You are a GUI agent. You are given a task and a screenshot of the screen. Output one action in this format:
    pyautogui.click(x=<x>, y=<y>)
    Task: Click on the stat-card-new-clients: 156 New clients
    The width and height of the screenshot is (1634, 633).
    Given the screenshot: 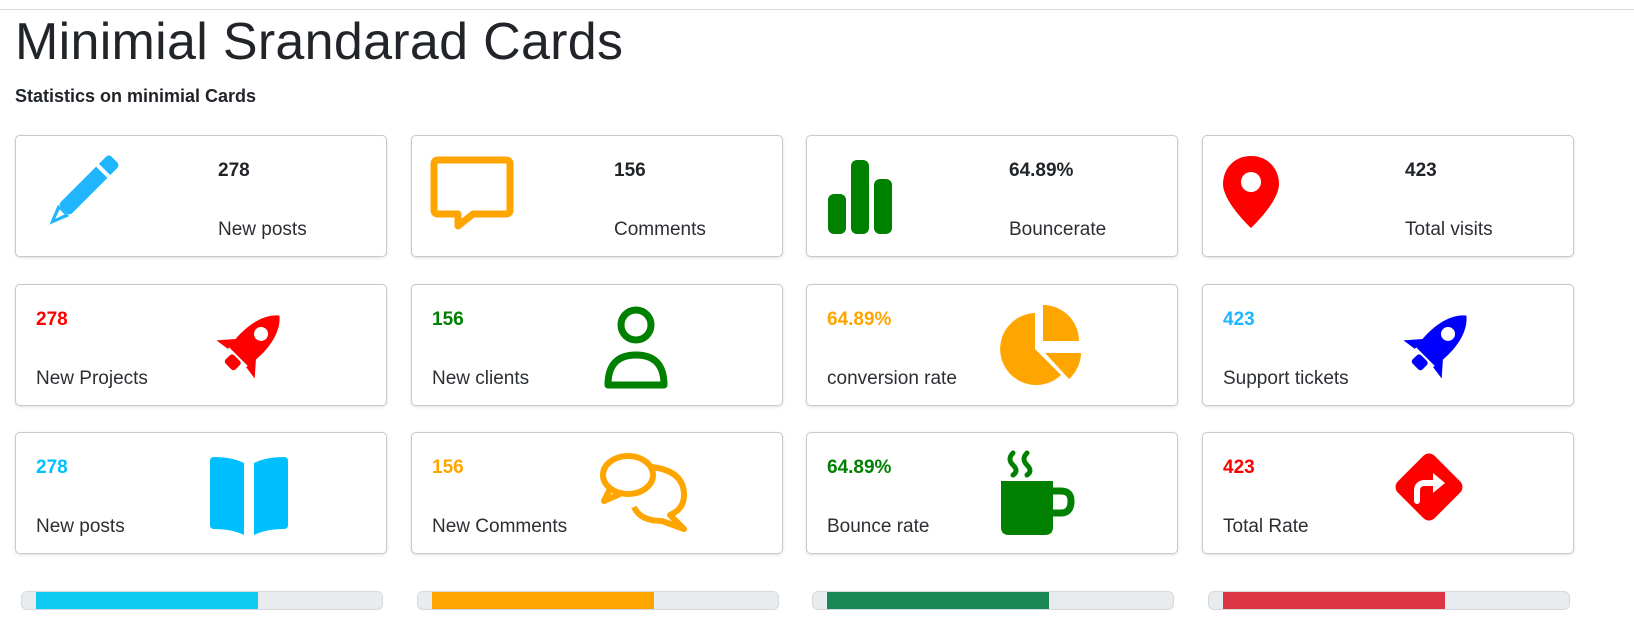 What is the action you would take?
    pyautogui.click(x=597, y=345)
    